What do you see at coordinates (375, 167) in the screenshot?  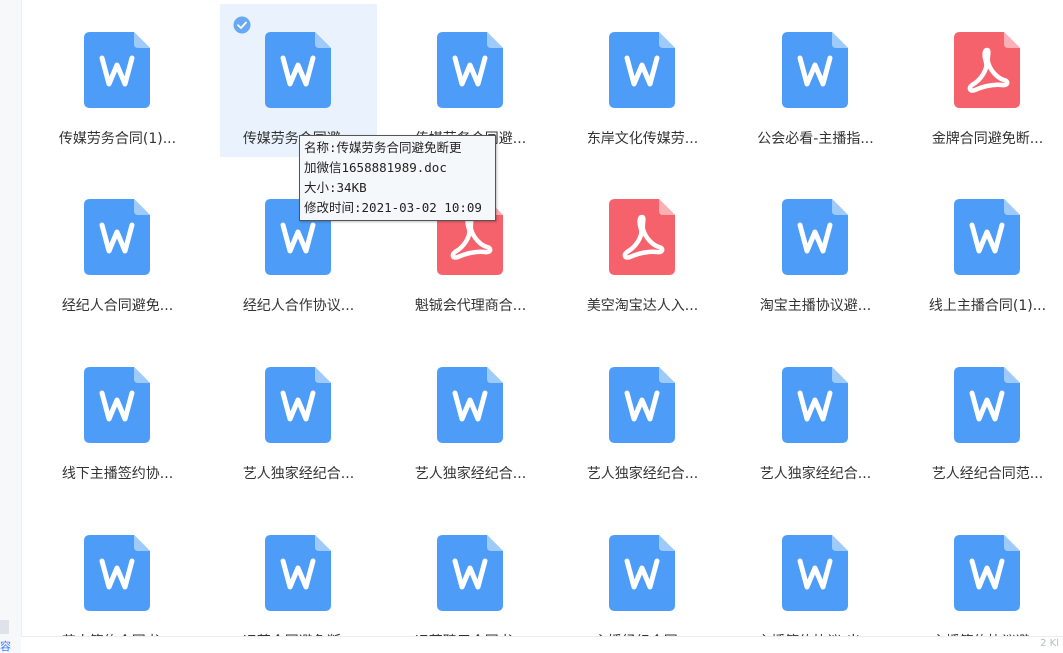 I see `tooltip-name-line2: 加微信1658881989.doc` at bounding box center [375, 167].